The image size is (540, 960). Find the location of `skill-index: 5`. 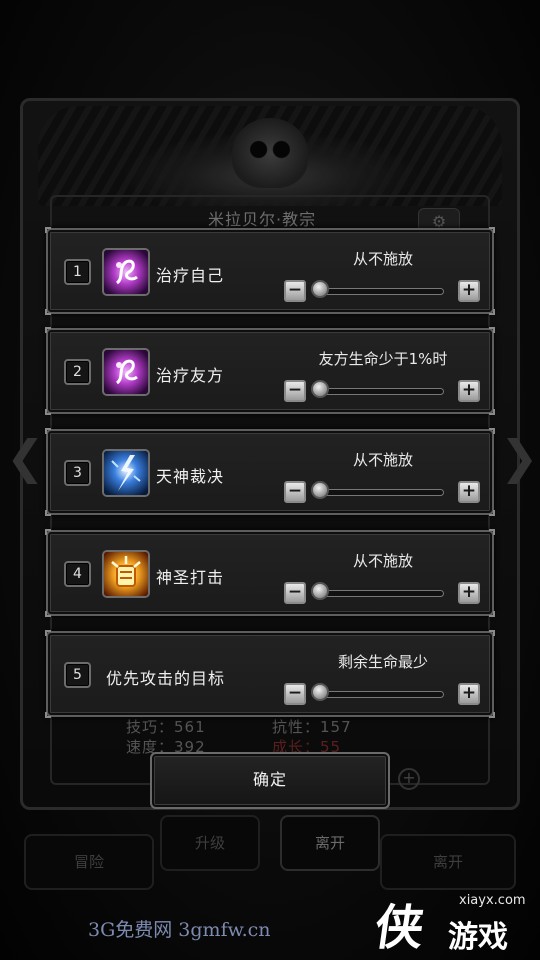

skill-index: 5 is located at coordinates (77, 675).